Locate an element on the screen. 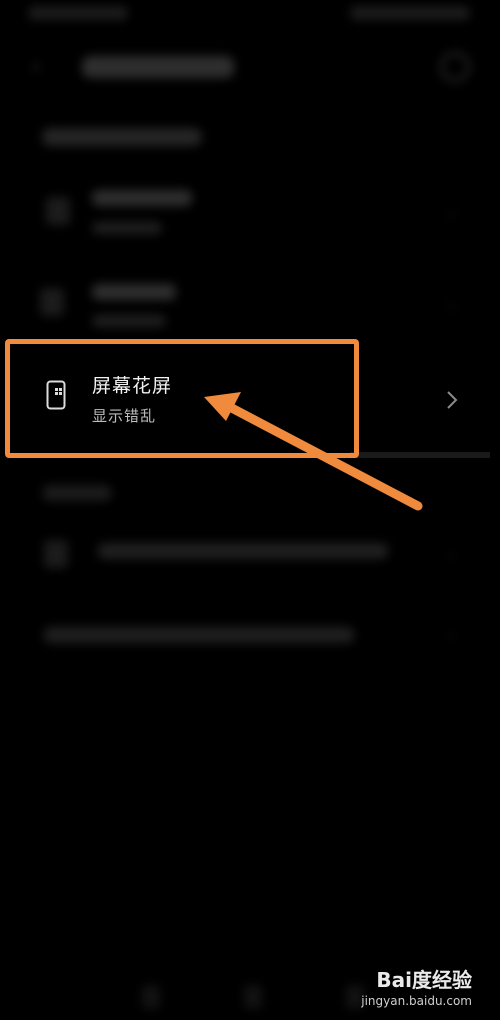 The image size is (500, 1020). search-icon is located at coordinates (455, 67).